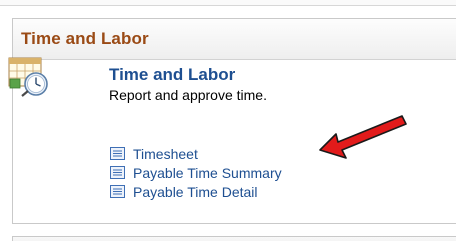 The image size is (456, 241). Describe the element at coordinates (28, 77) in the screenshot. I see `timesheet-clock-icon` at that location.